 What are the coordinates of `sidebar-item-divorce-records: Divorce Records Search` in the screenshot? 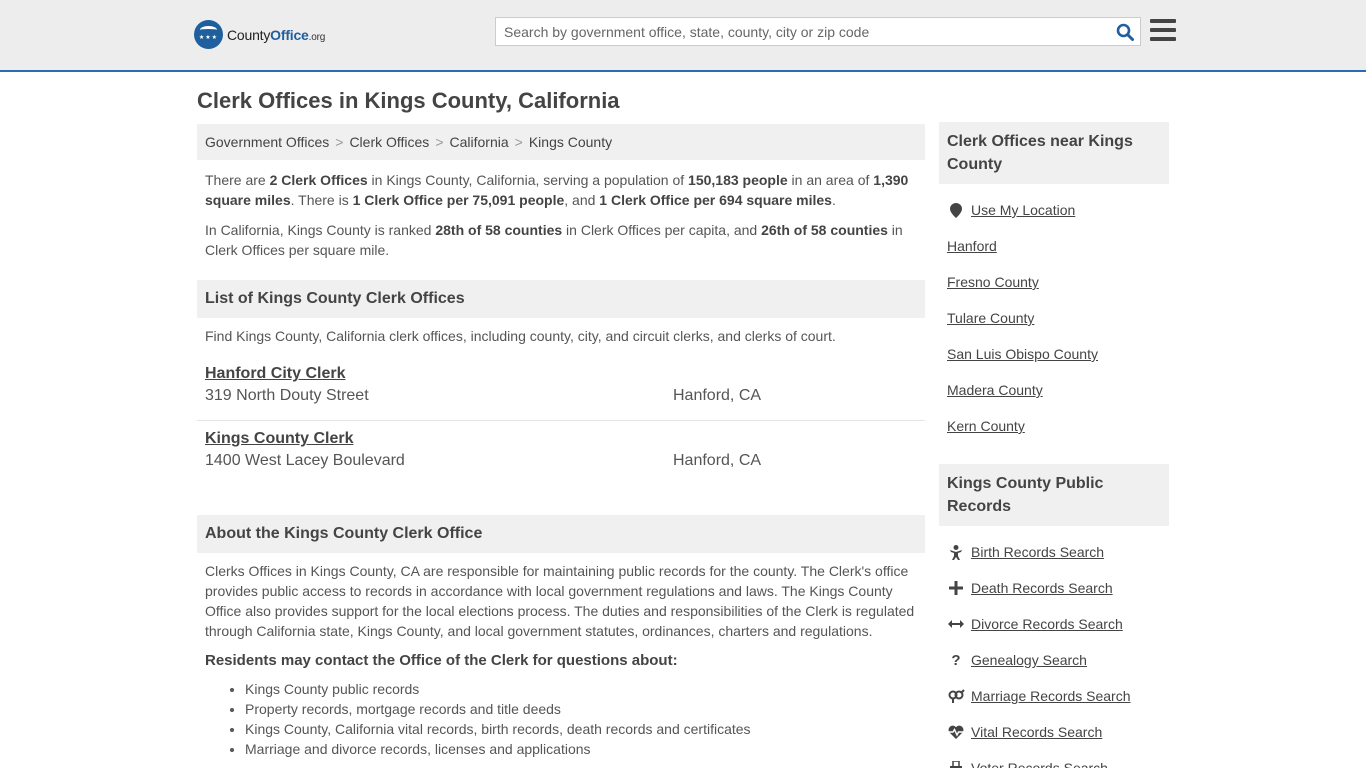 It's located at (1054, 624).